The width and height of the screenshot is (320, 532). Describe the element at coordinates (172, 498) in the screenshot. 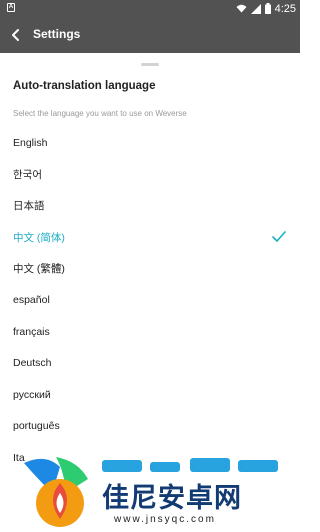

I see `watermark-text: 佳尼安卓网` at that location.